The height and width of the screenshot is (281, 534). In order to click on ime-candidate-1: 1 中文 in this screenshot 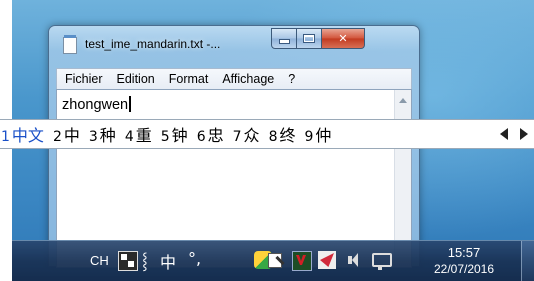, I will do `click(22, 134)`.